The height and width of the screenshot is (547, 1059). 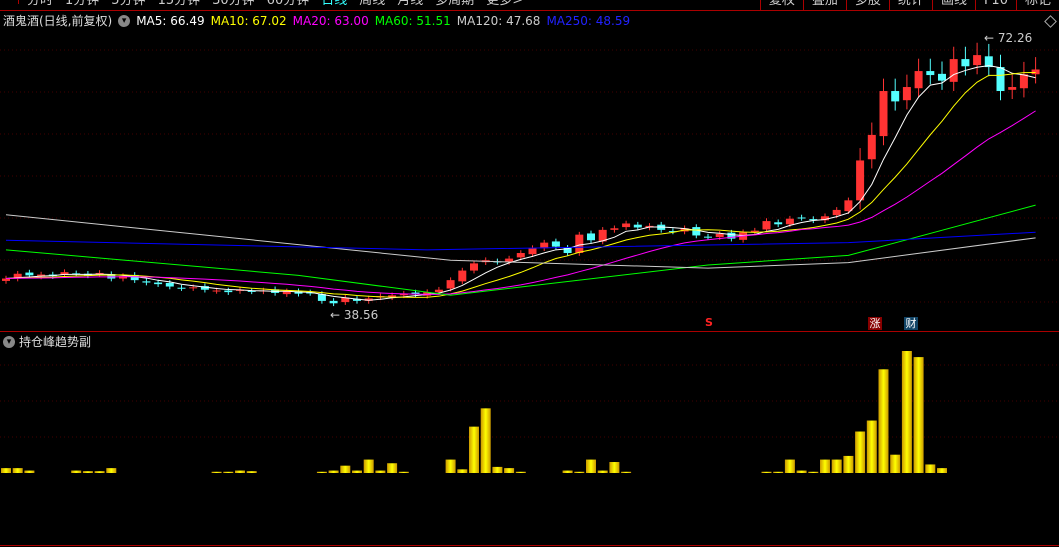 I want to click on sub-panel-header: ▾ 持仓峰趋势副, so click(x=47, y=341).